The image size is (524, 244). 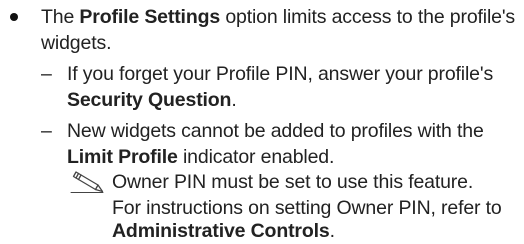 I want to click on sub-item-2-line-2: Limit Profile indicator enabled., so click(x=200, y=157).